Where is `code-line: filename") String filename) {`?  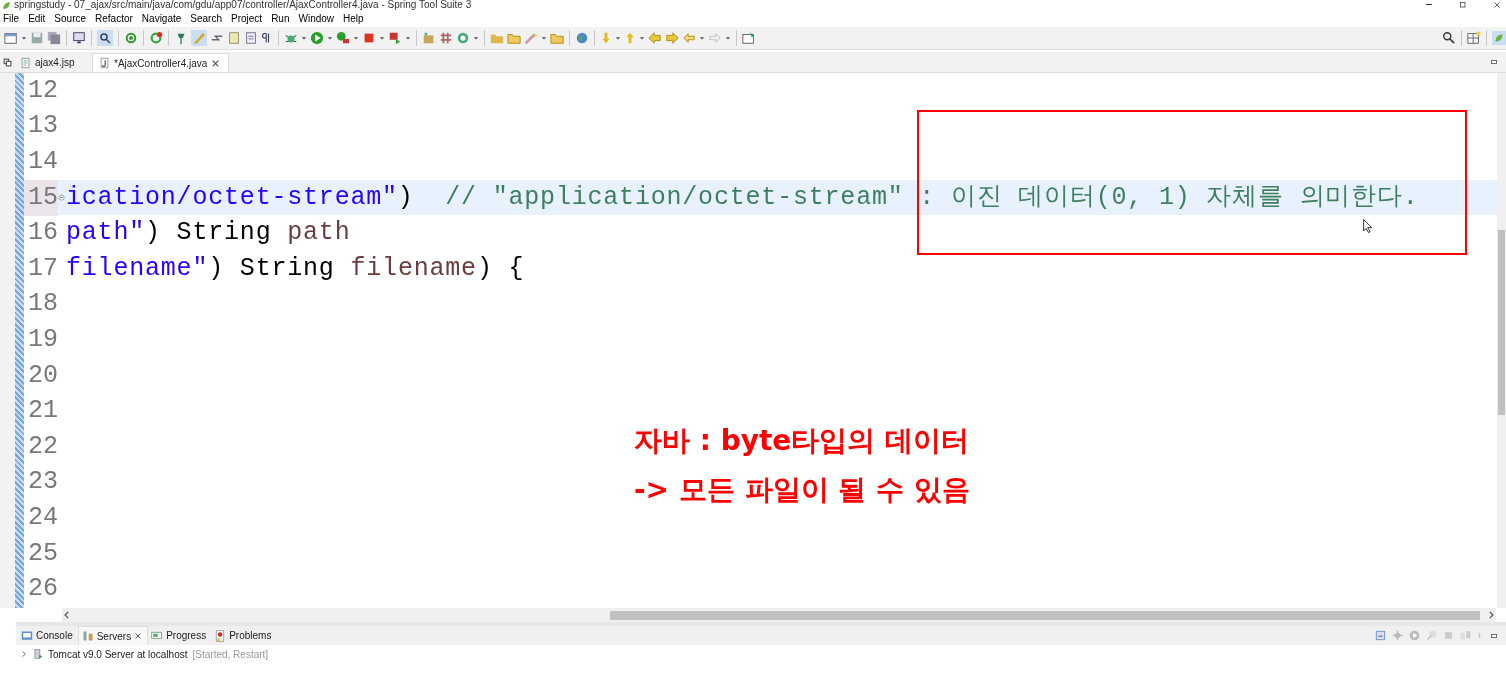 code-line: filename") String filename) { is located at coordinates (295, 268).